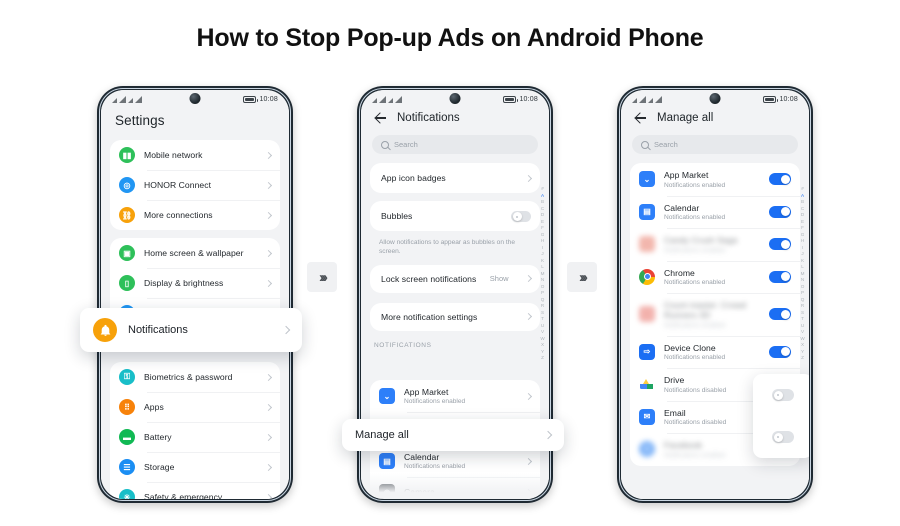 The width and height of the screenshot is (900, 526). Describe the element at coordinates (195, 467) in the screenshot. I see `row-storage: ☰ Storage` at that location.